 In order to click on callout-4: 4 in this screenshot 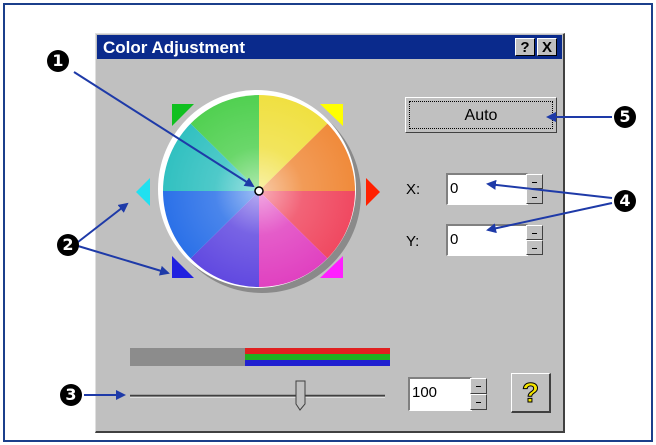, I will do `click(625, 201)`.